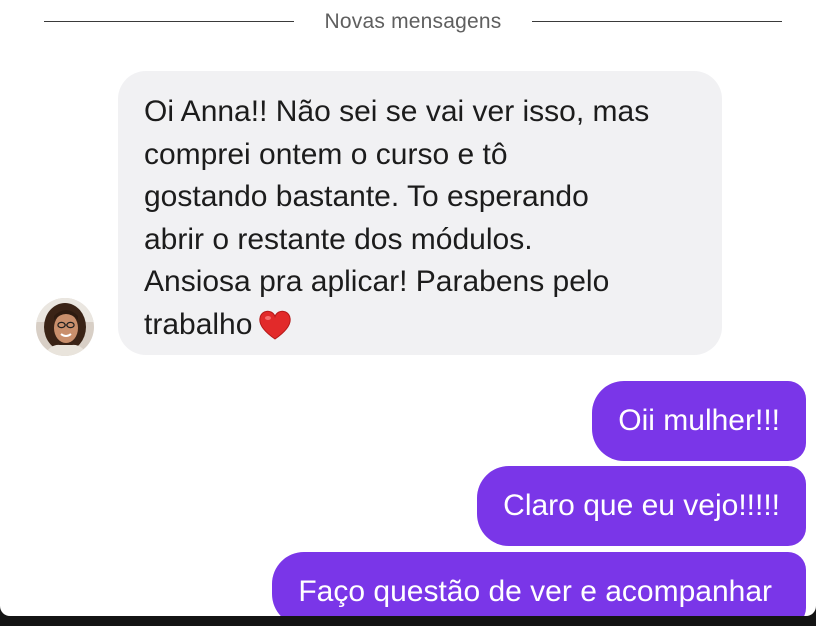 This screenshot has height=626, width=816. Describe the element at coordinates (198, 324) in the screenshot. I see `message-line: trabalho` at that location.